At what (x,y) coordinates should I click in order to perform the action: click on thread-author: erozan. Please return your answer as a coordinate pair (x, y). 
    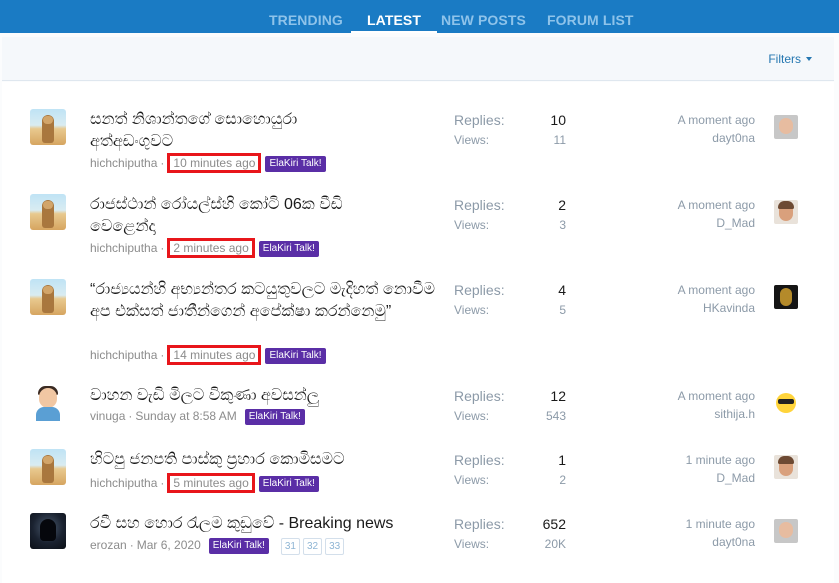
    Looking at the image, I should click on (108, 545).